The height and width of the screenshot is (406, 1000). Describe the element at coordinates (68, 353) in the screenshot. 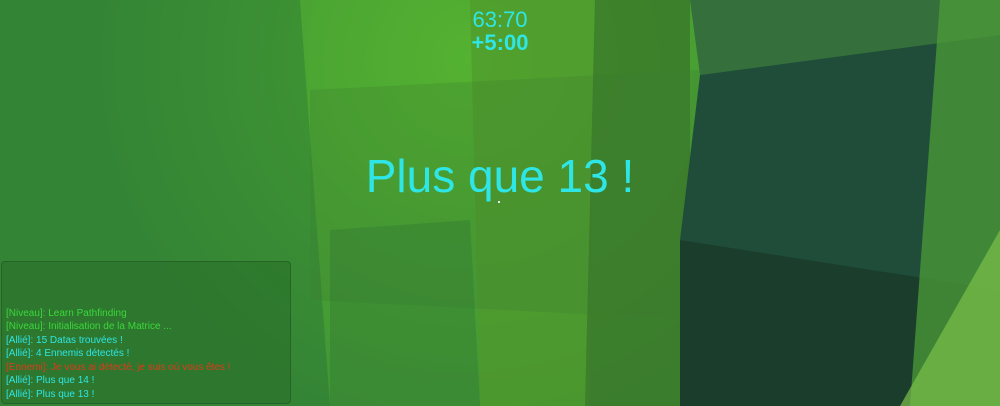

I see `chat-line: [Allié]: 4 Ennemis détectés !` at that location.